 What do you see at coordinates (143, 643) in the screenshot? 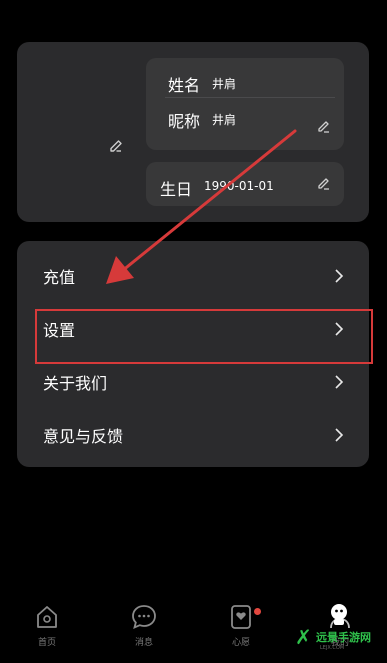
I see `tab-label: 消息` at bounding box center [143, 643].